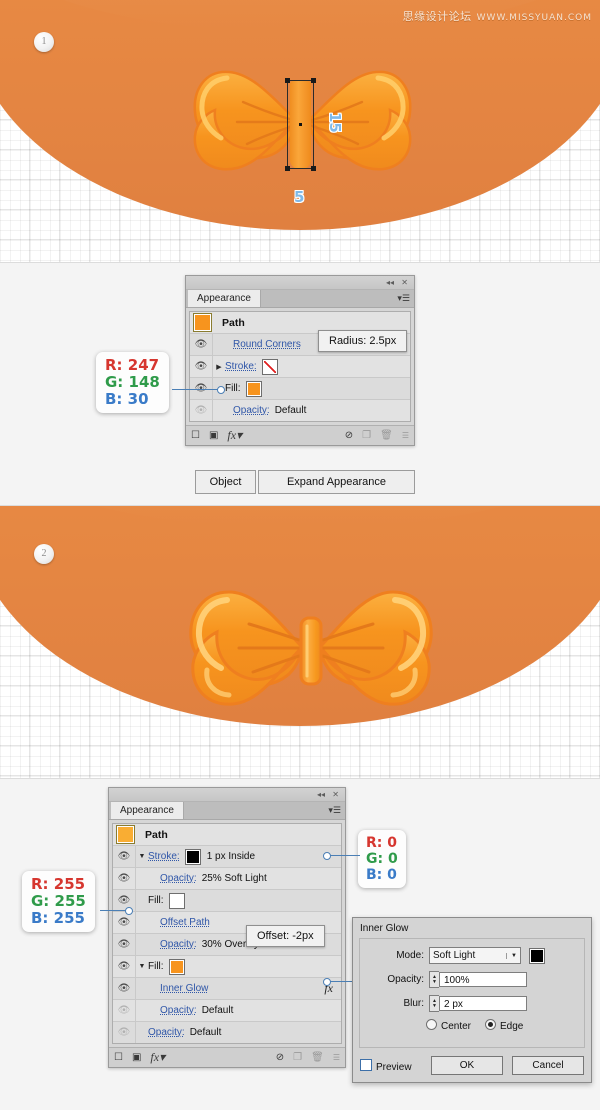 The image size is (600, 1110). What do you see at coordinates (366, 1064) in the screenshot?
I see `checkbox-icon` at bounding box center [366, 1064].